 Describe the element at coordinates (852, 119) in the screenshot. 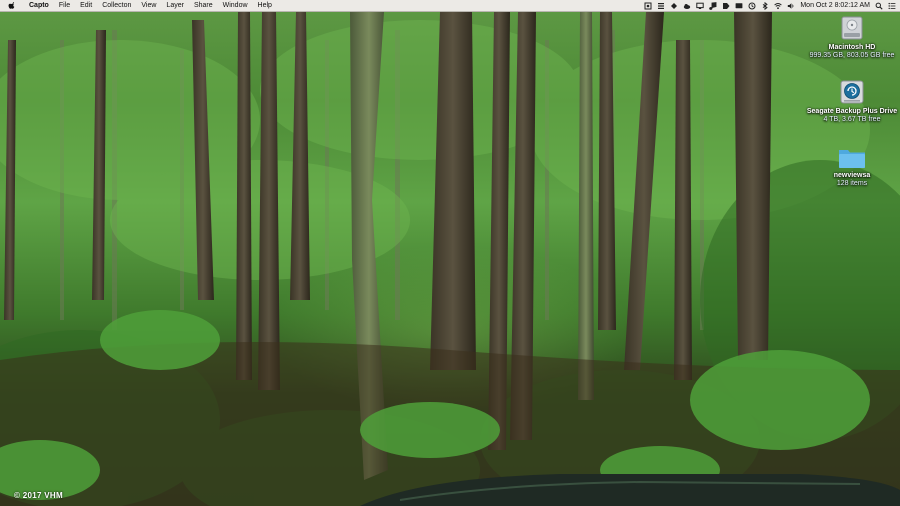

I see `desktop-item-info: 4 TB, 3.67 TB free` at that location.